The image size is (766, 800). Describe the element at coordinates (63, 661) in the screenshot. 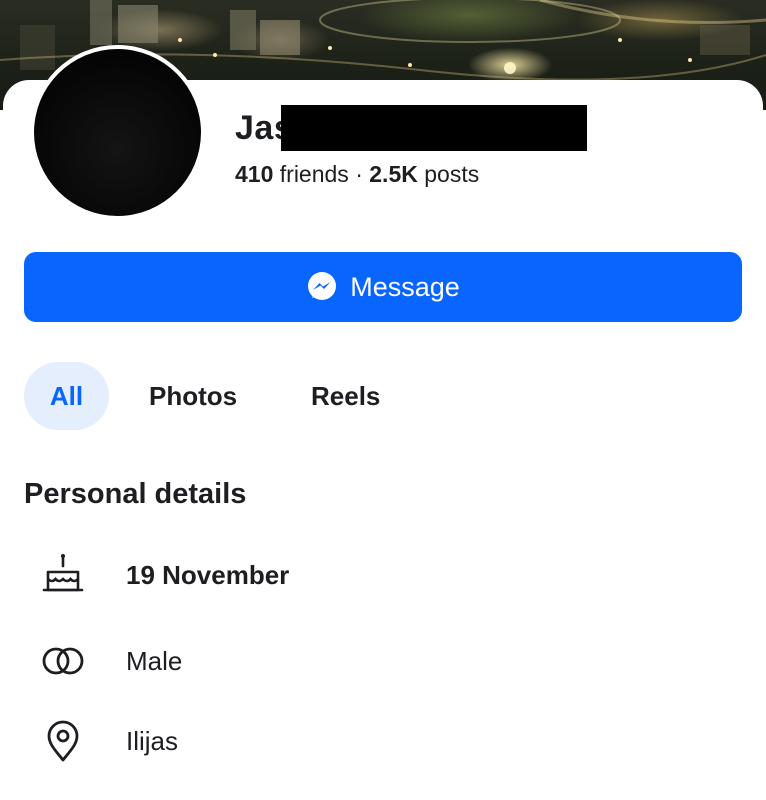

I see `gender-rings-icon` at that location.